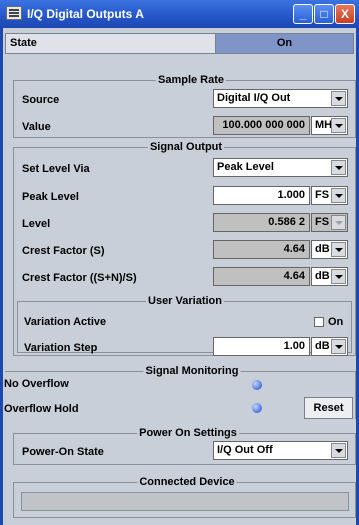 This screenshot has width=359, height=525. I want to click on crest-factor-s-label: Crest Factor (S), so click(63, 251).